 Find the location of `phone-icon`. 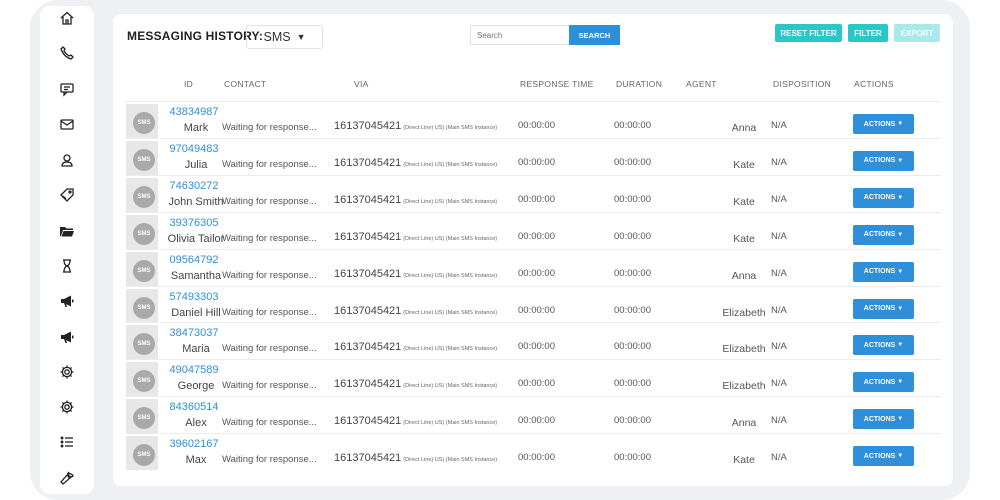

phone-icon is located at coordinates (67, 53).